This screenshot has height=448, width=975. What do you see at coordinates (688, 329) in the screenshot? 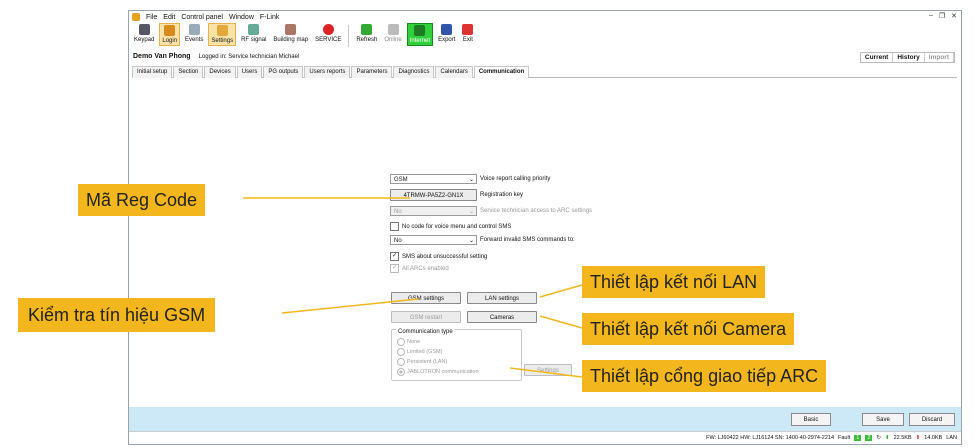
I see `callout-camera: Thiết lập kết nối Camera` at bounding box center [688, 329].